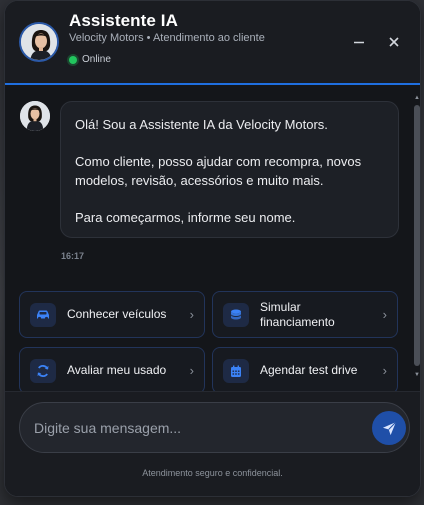 The width and height of the screenshot is (424, 505). Describe the element at coordinates (117, 370) in the screenshot. I see `quick-action-label: Avaliar meu usado` at that location.